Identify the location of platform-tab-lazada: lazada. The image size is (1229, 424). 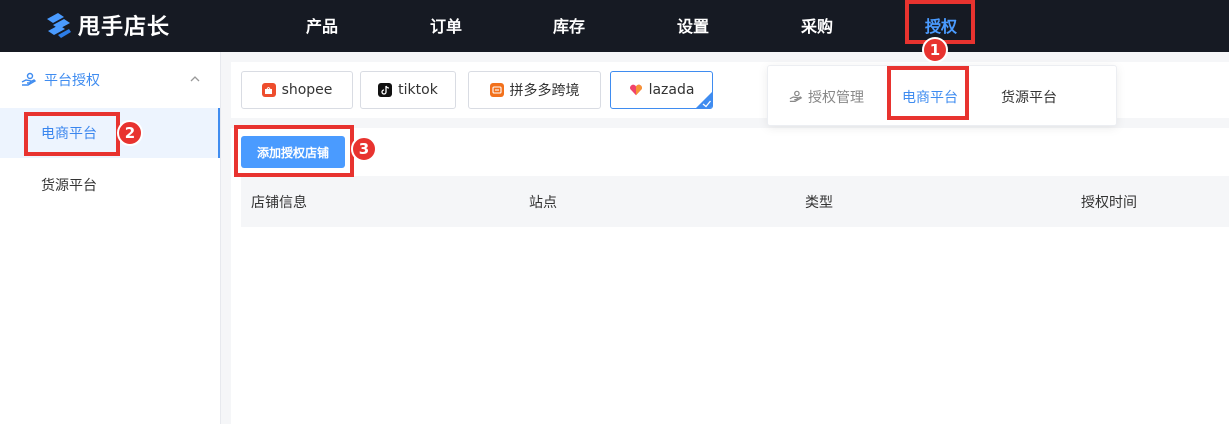
(661, 90).